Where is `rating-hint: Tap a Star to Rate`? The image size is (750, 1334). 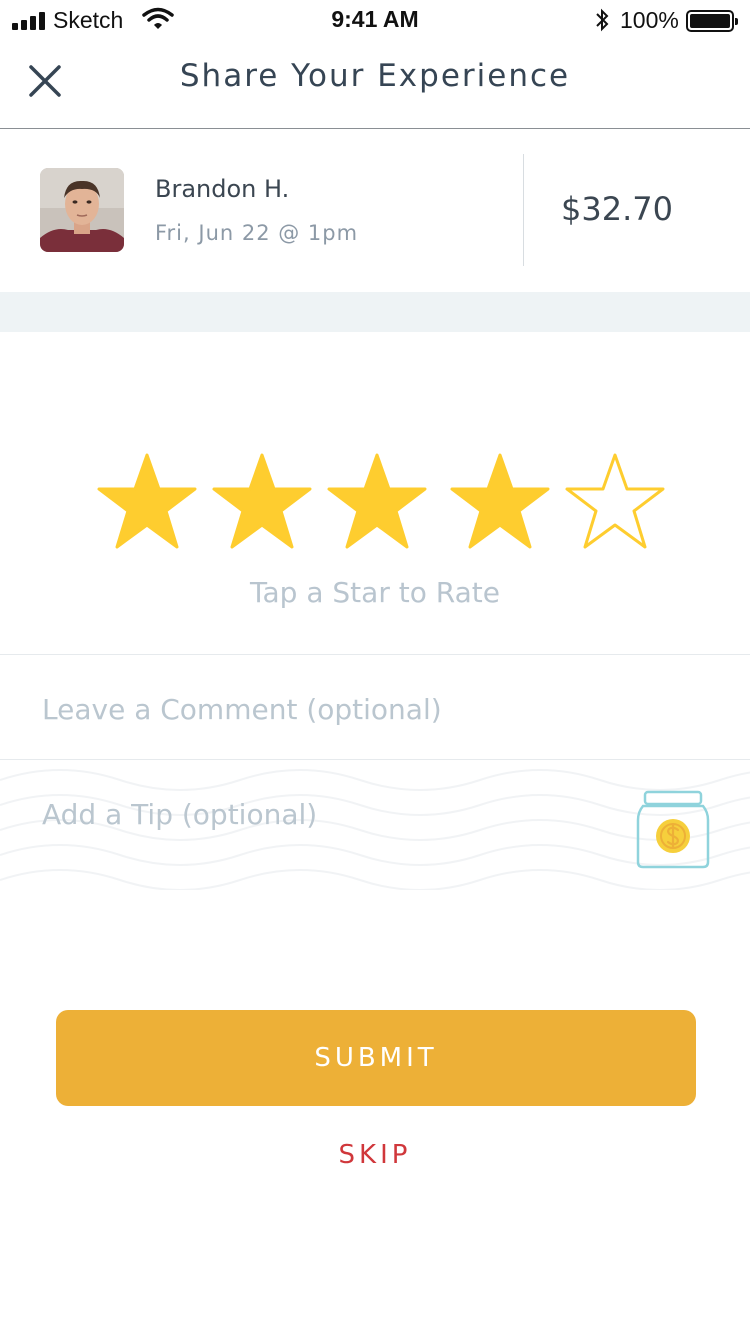 rating-hint: Tap a Star to Rate is located at coordinates (375, 592).